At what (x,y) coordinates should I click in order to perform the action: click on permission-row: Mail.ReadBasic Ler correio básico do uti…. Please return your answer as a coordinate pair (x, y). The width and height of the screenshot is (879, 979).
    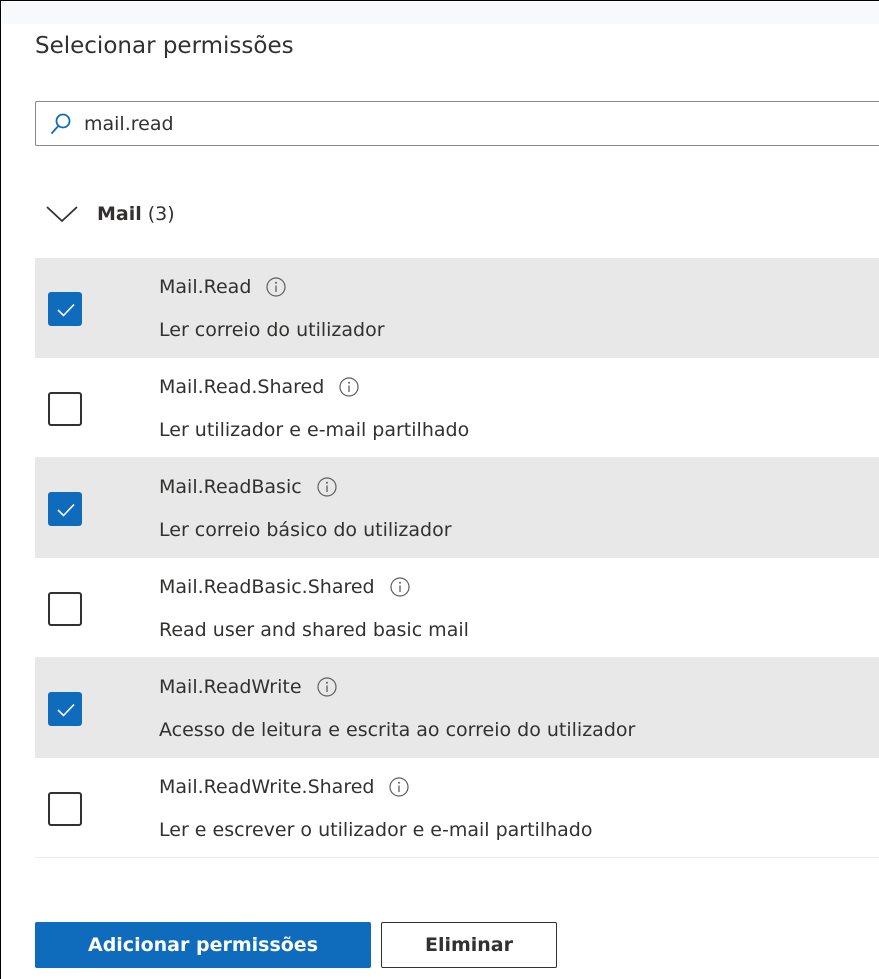
    Looking at the image, I should click on (457, 508).